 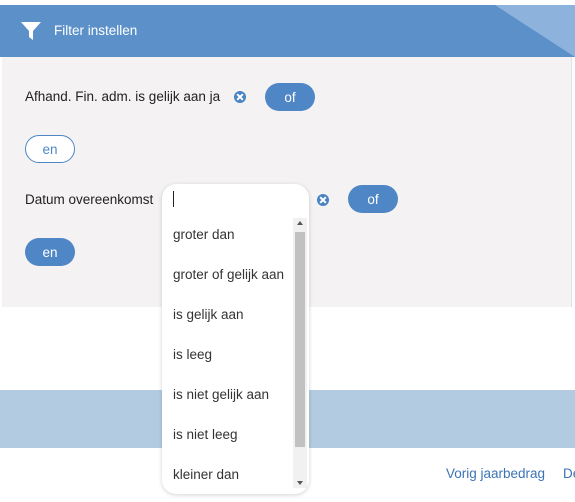 What do you see at coordinates (221, 394) in the screenshot?
I see `dropdown-option: is niet gelijk aan` at bounding box center [221, 394].